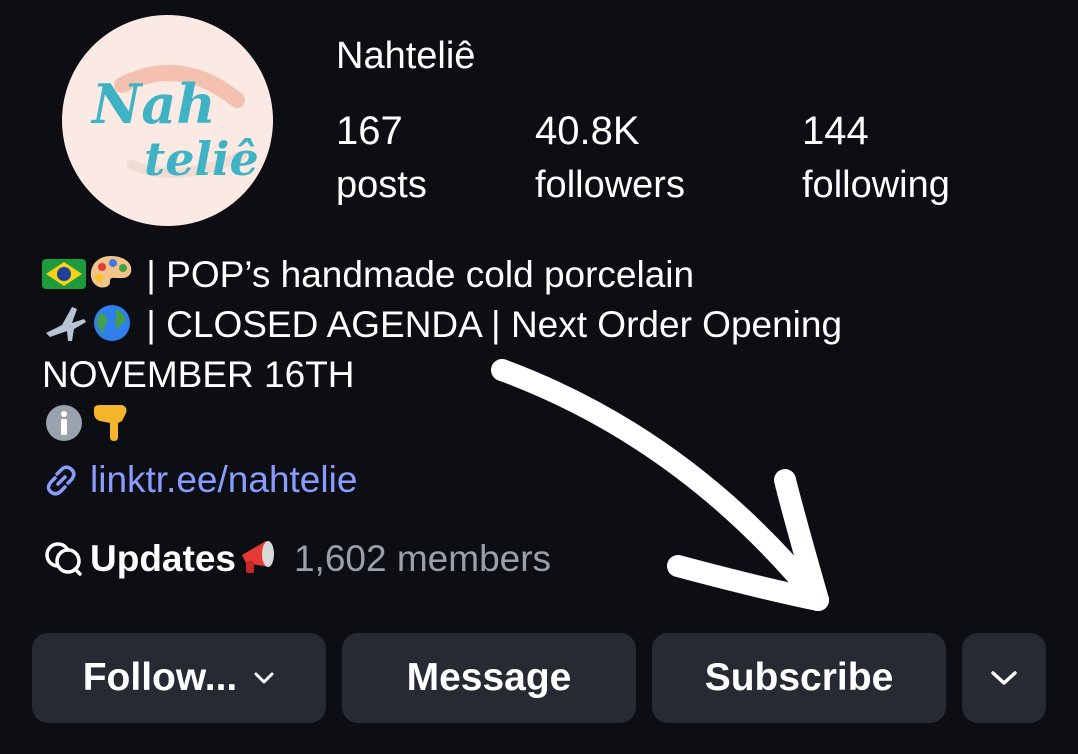  Describe the element at coordinates (835, 131) in the screenshot. I see `following-count: 144` at that location.